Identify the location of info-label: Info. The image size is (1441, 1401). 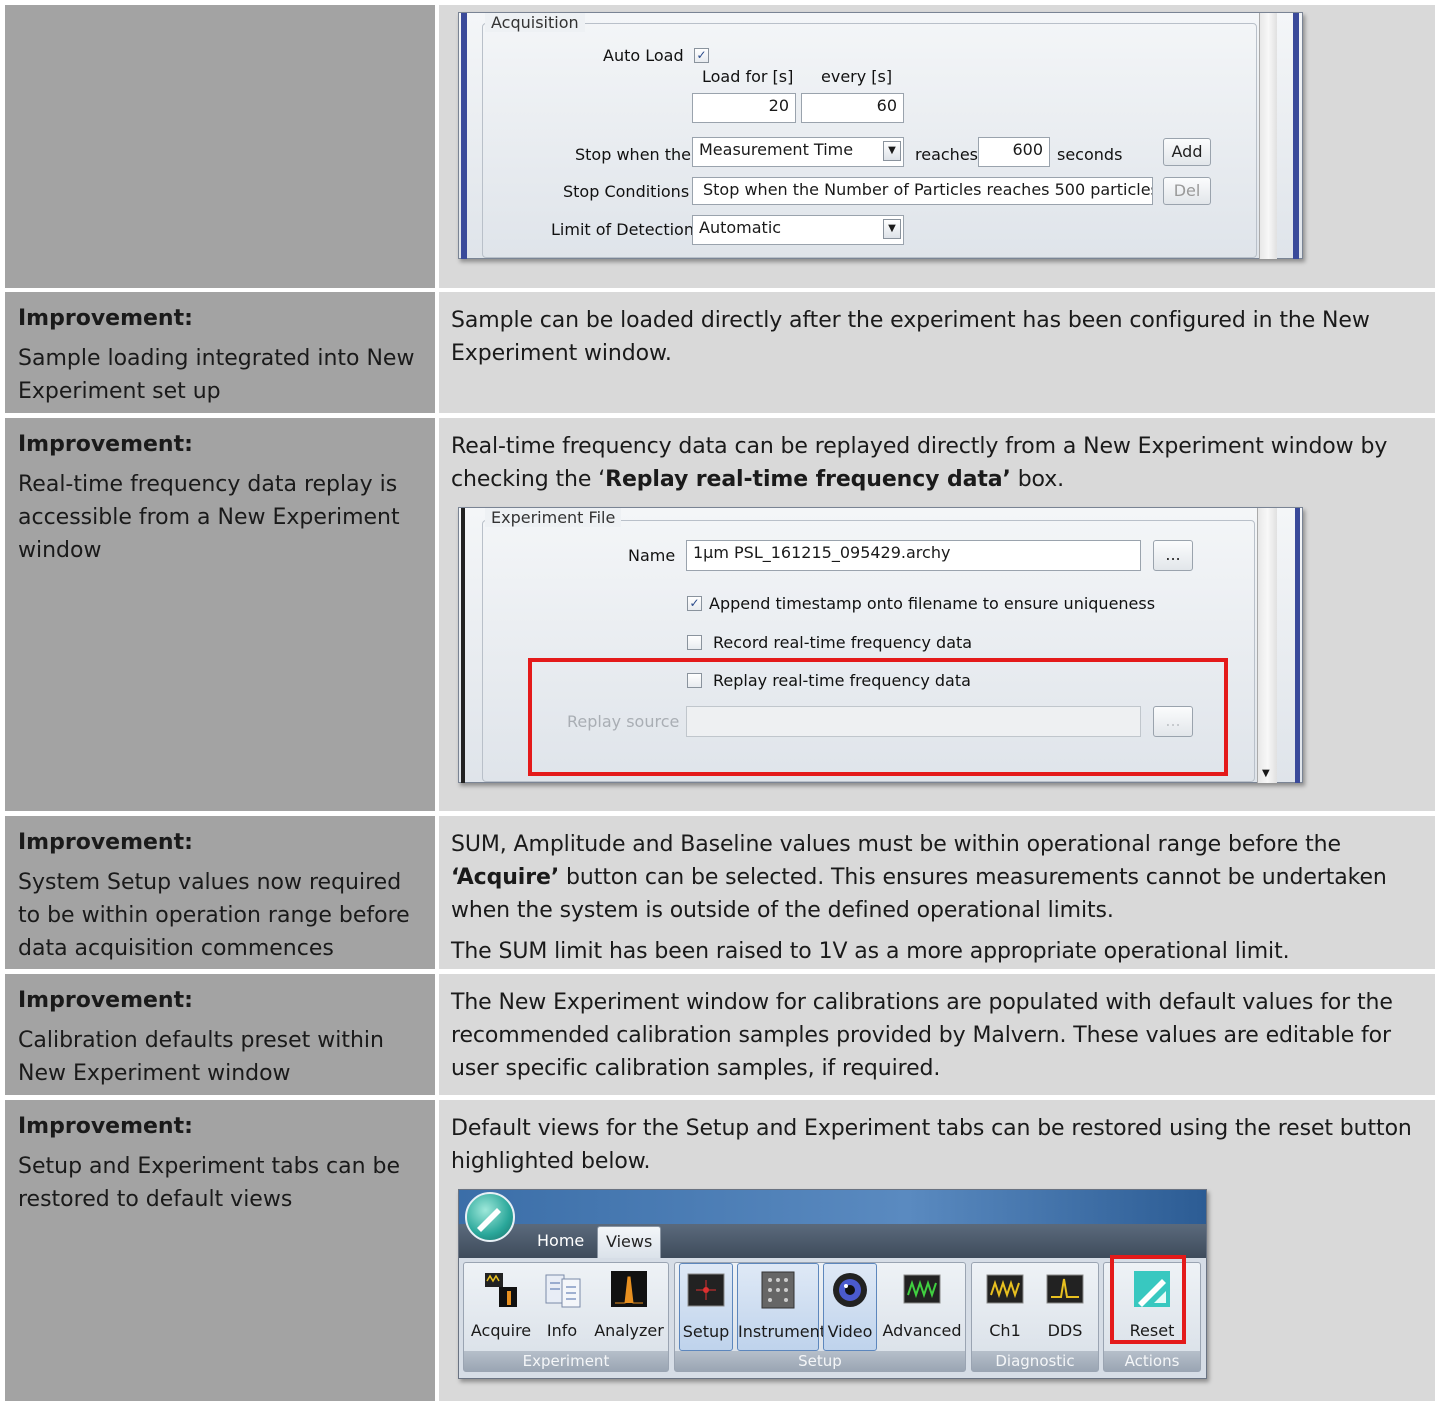
(562, 1330).